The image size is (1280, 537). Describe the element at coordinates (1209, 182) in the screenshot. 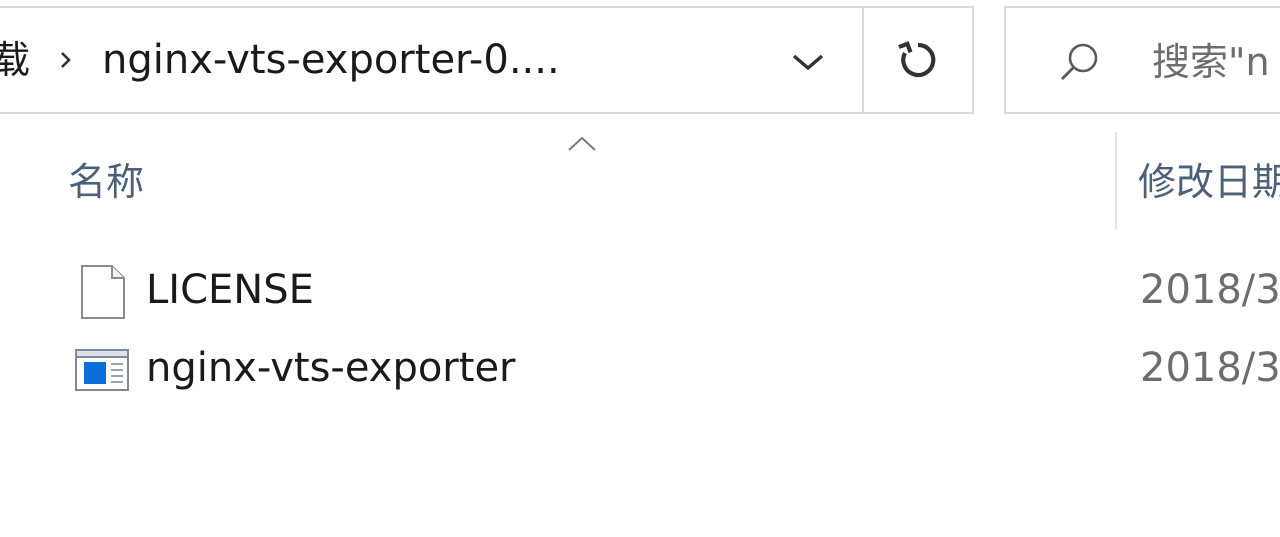

I see `column-header-modified: 修改日期` at that location.